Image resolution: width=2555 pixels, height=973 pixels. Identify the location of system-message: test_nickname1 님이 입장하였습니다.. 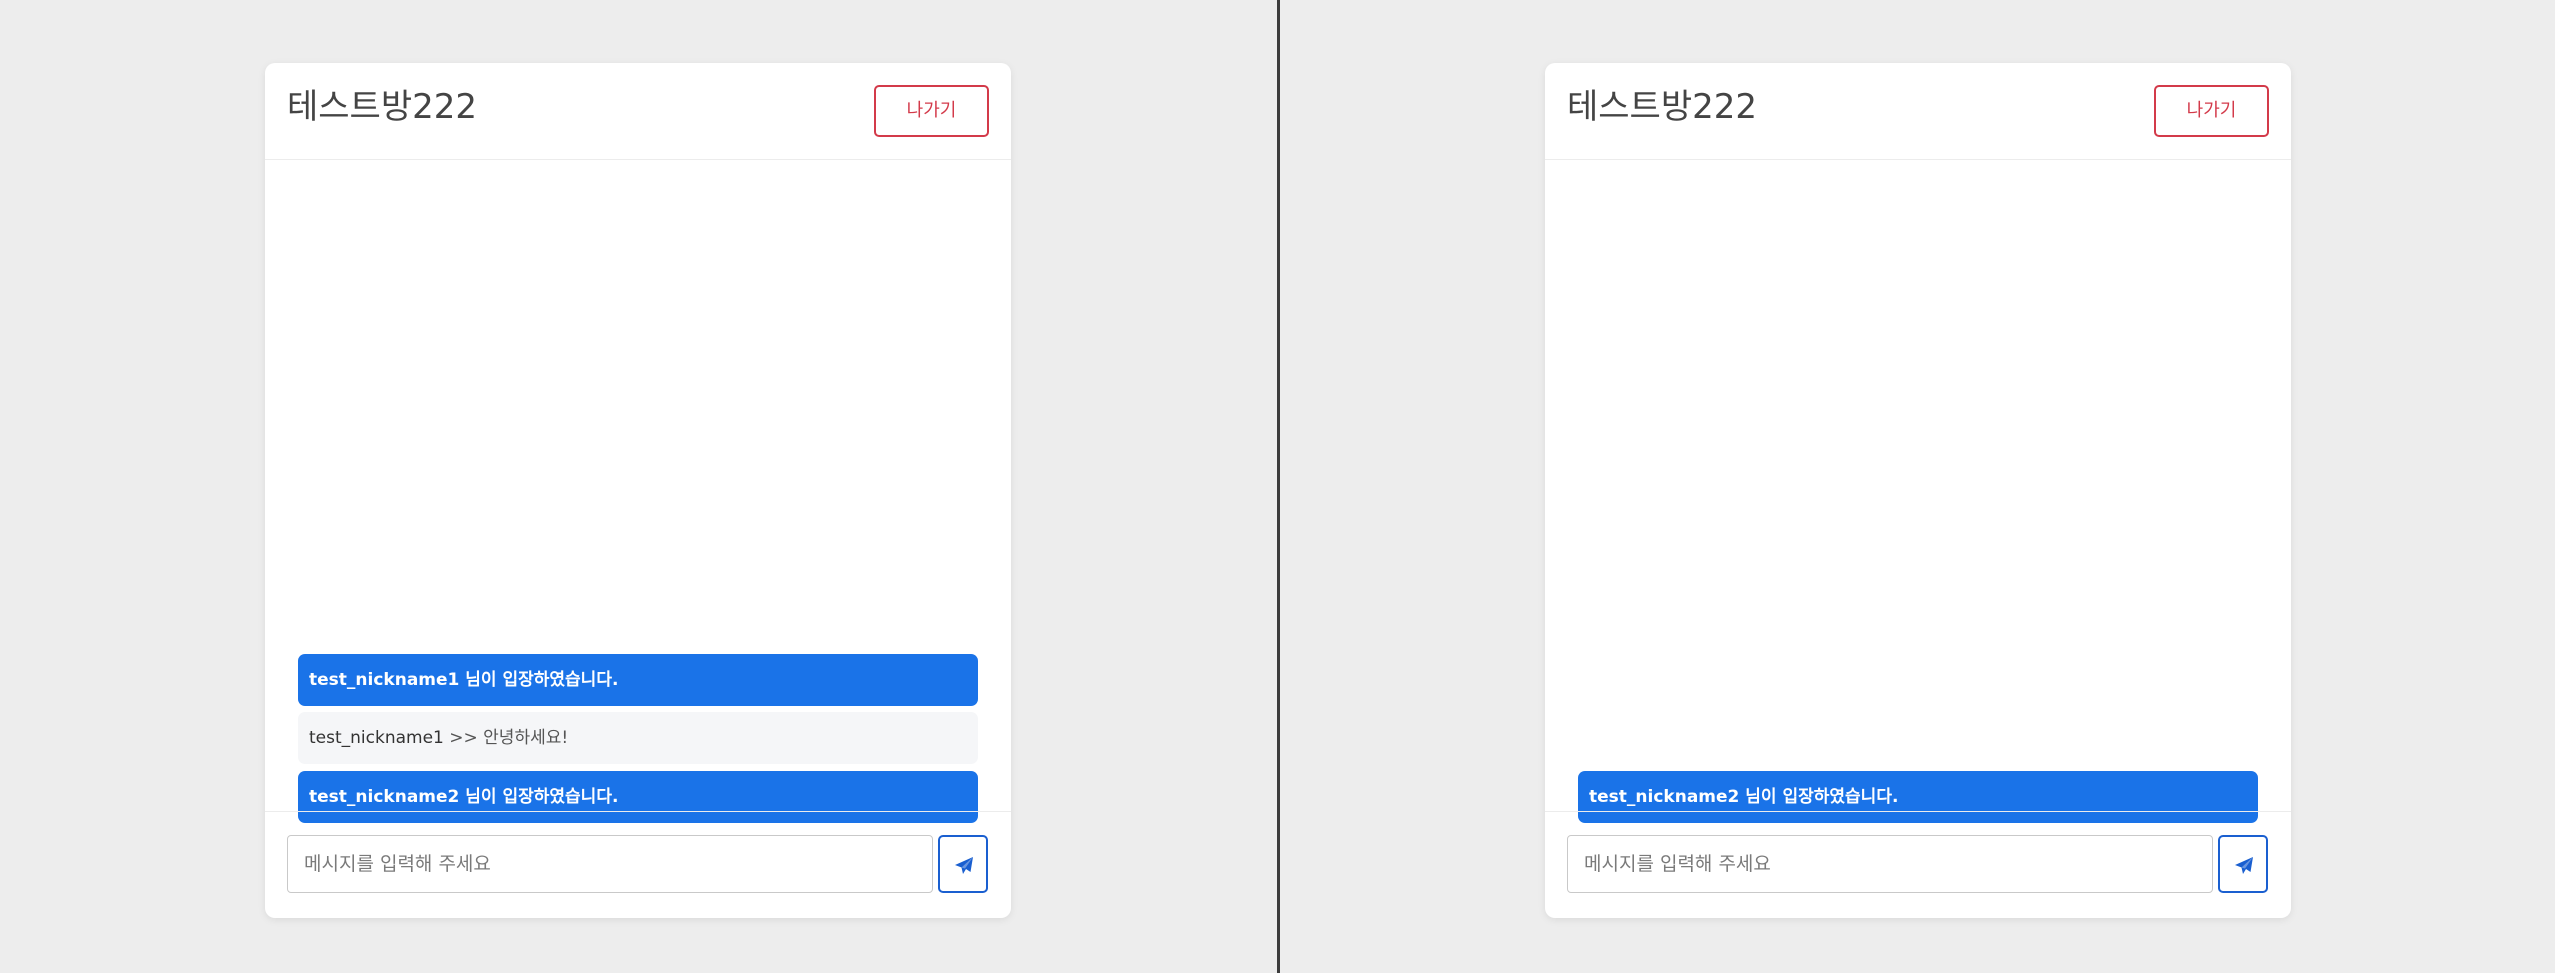
(638, 680).